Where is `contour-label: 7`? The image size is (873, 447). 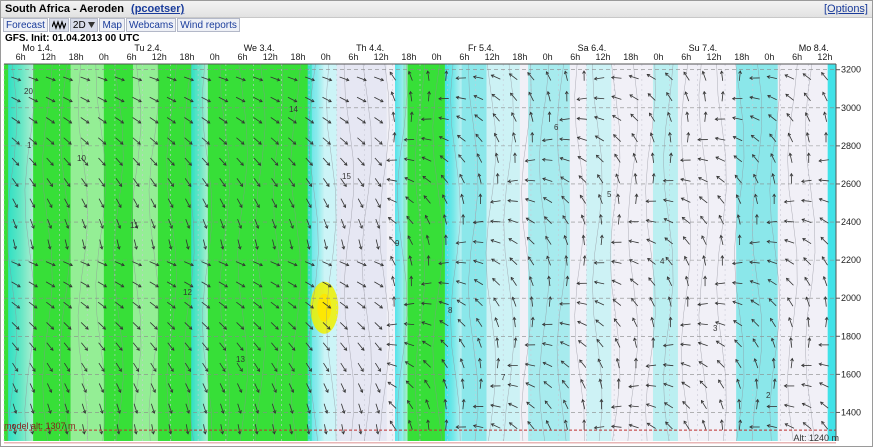
contour-label: 7 is located at coordinates (503, 377).